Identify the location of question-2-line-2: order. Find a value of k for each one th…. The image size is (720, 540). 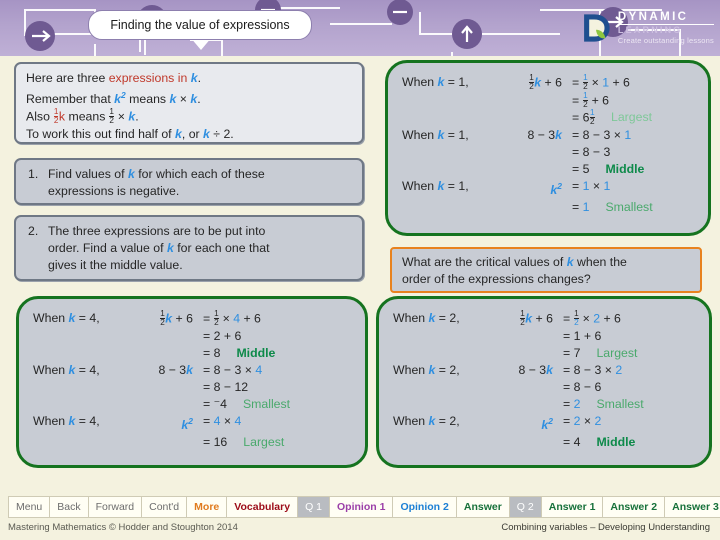
(159, 248).